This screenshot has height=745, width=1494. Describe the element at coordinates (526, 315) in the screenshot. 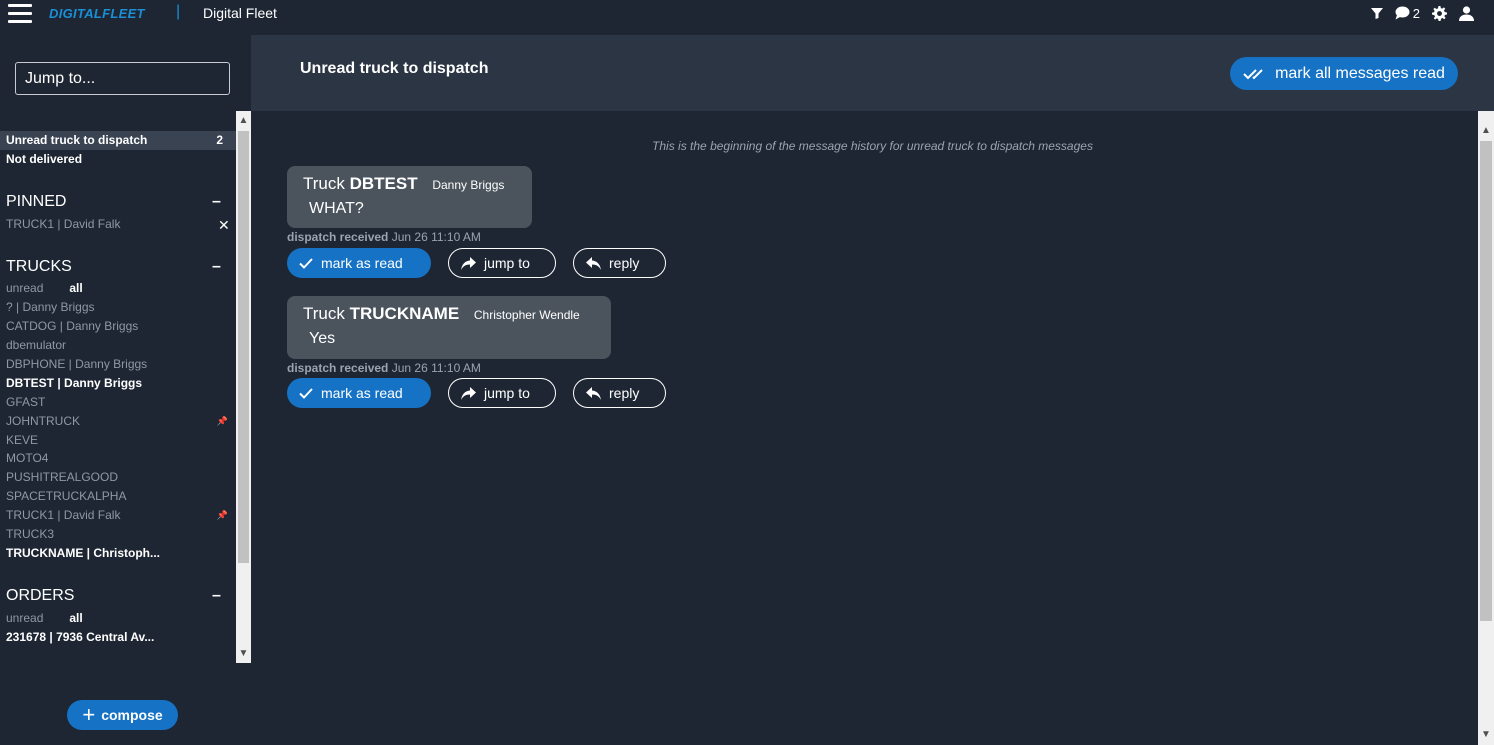

I see `driver-name: Christopher Wendle` at that location.